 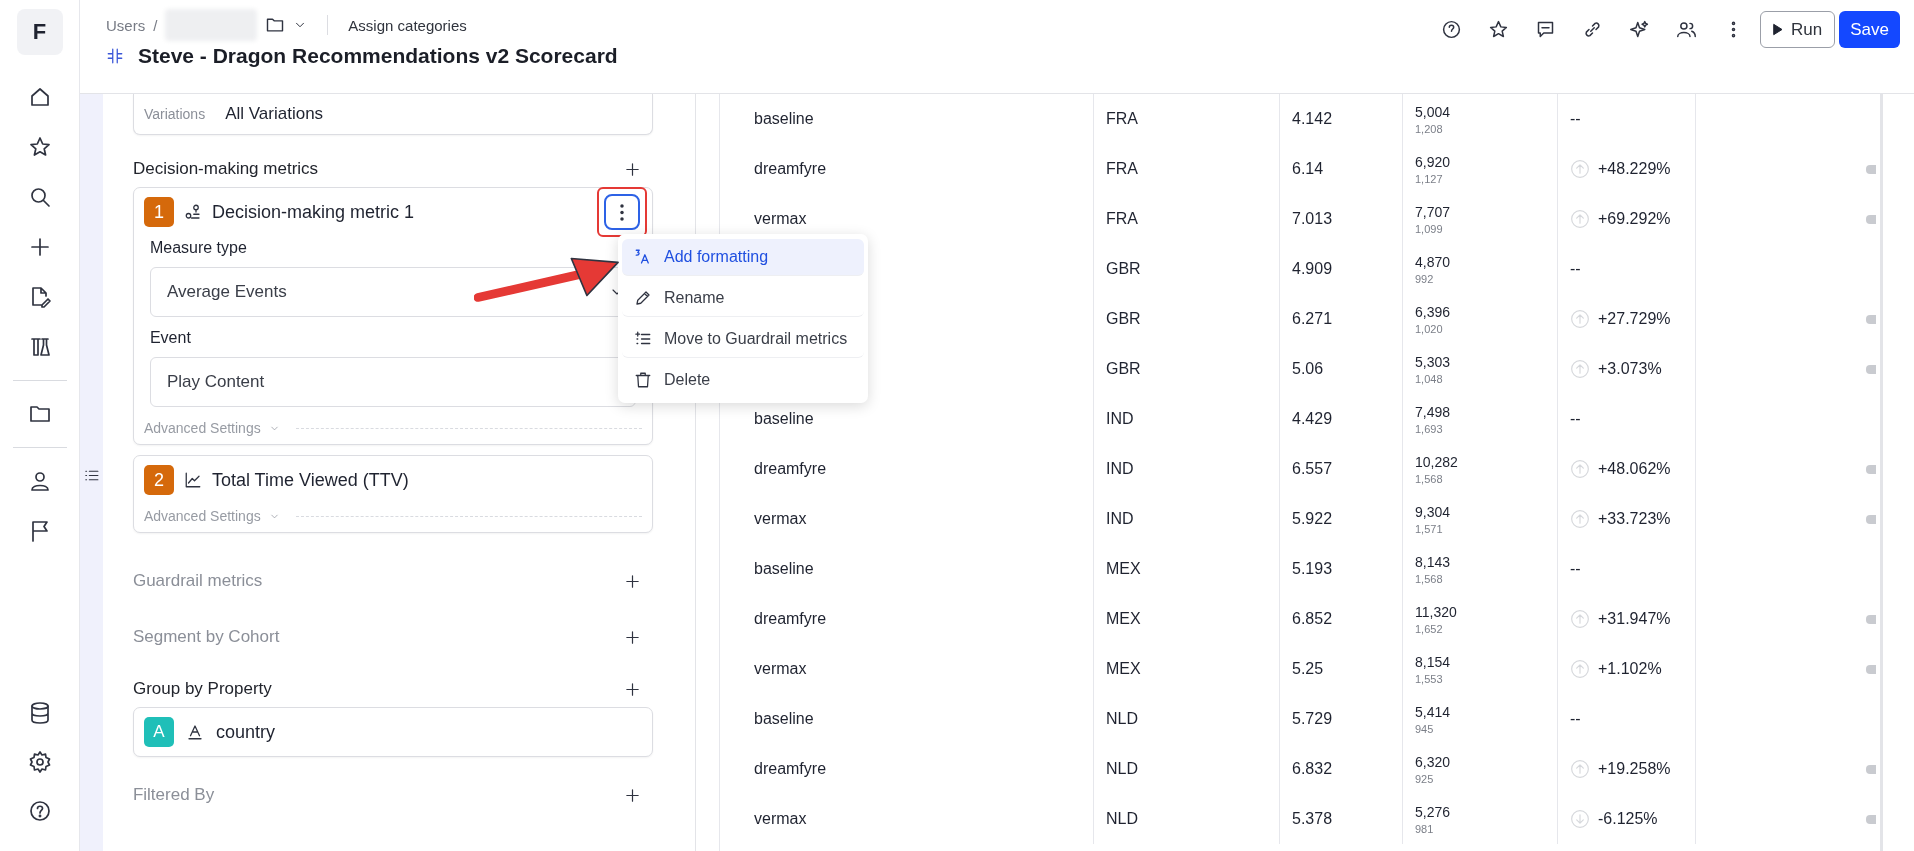 What do you see at coordinates (194, 732) in the screenshot?
I see `text-type-icon` at bounding box center [194, 732].